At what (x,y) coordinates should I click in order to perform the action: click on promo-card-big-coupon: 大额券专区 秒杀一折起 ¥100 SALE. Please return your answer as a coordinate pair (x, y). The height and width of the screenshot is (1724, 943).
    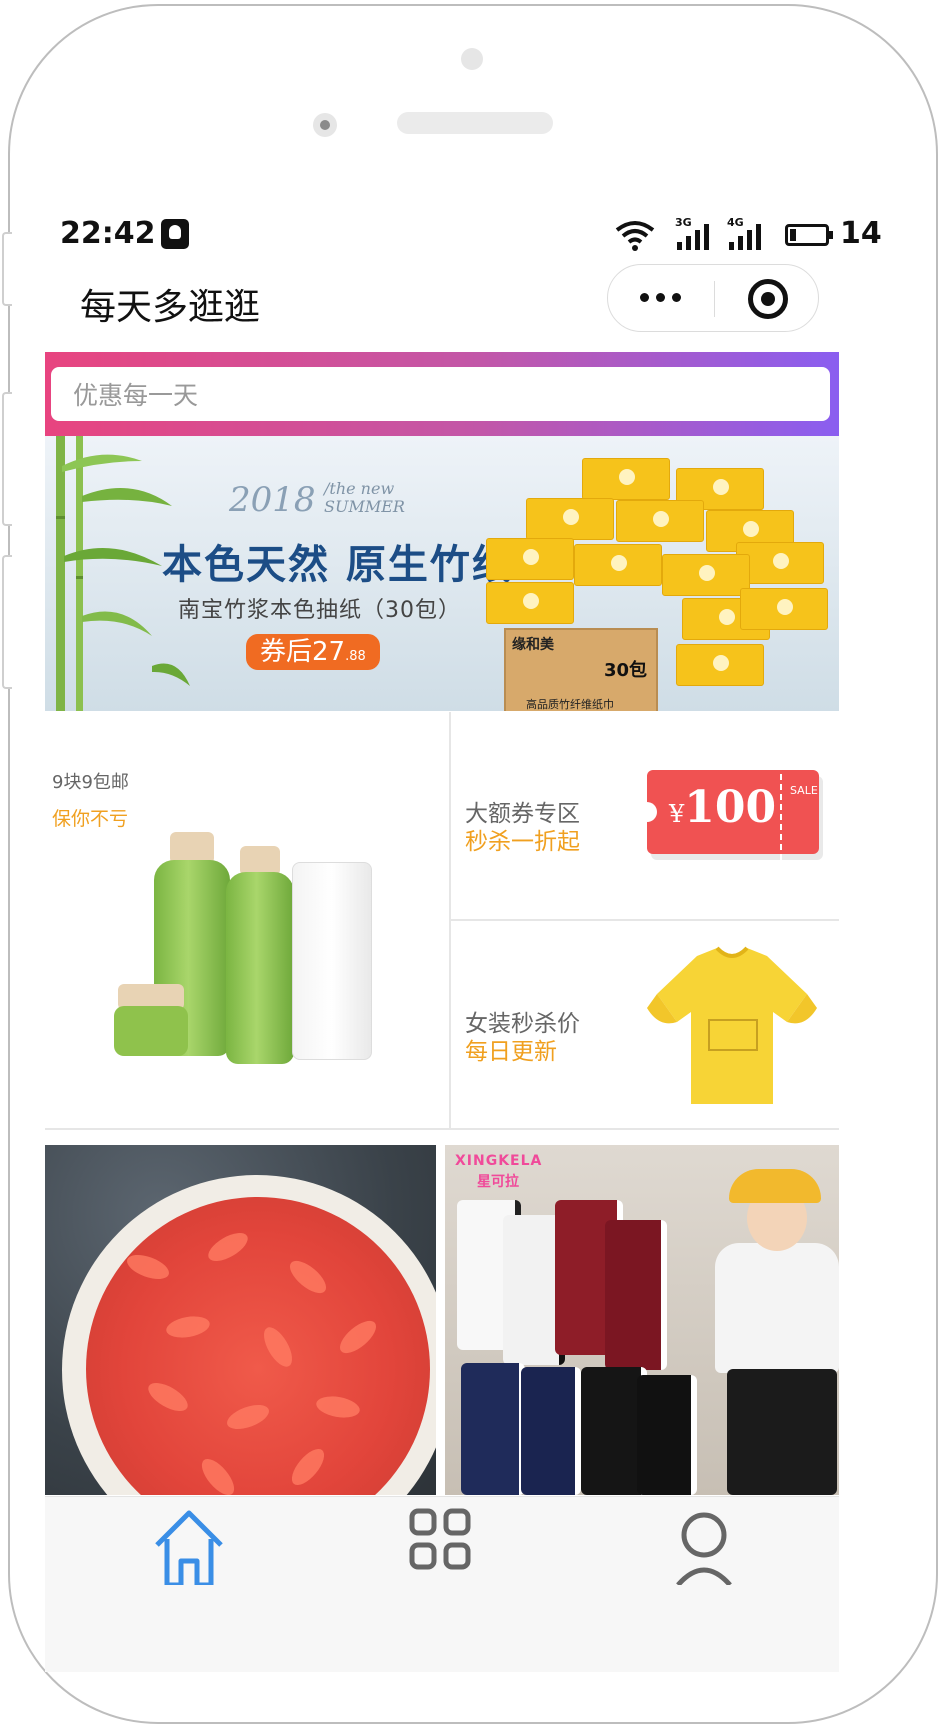
    Looking at the image, I should click on (645, 815).